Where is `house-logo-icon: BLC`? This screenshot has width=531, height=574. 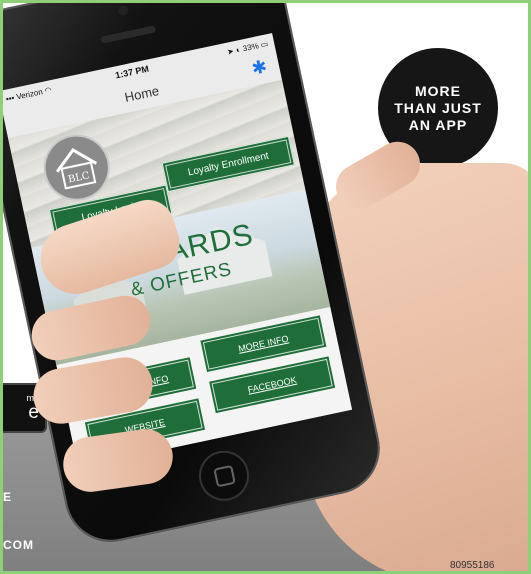
house-logo-icon: BLC is located at coordinates (76, 169).